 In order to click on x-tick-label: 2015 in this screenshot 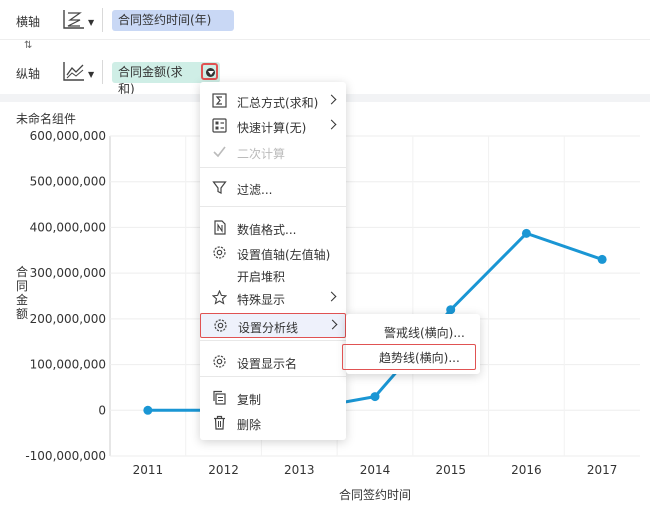, I will do `click(450, 470)`.